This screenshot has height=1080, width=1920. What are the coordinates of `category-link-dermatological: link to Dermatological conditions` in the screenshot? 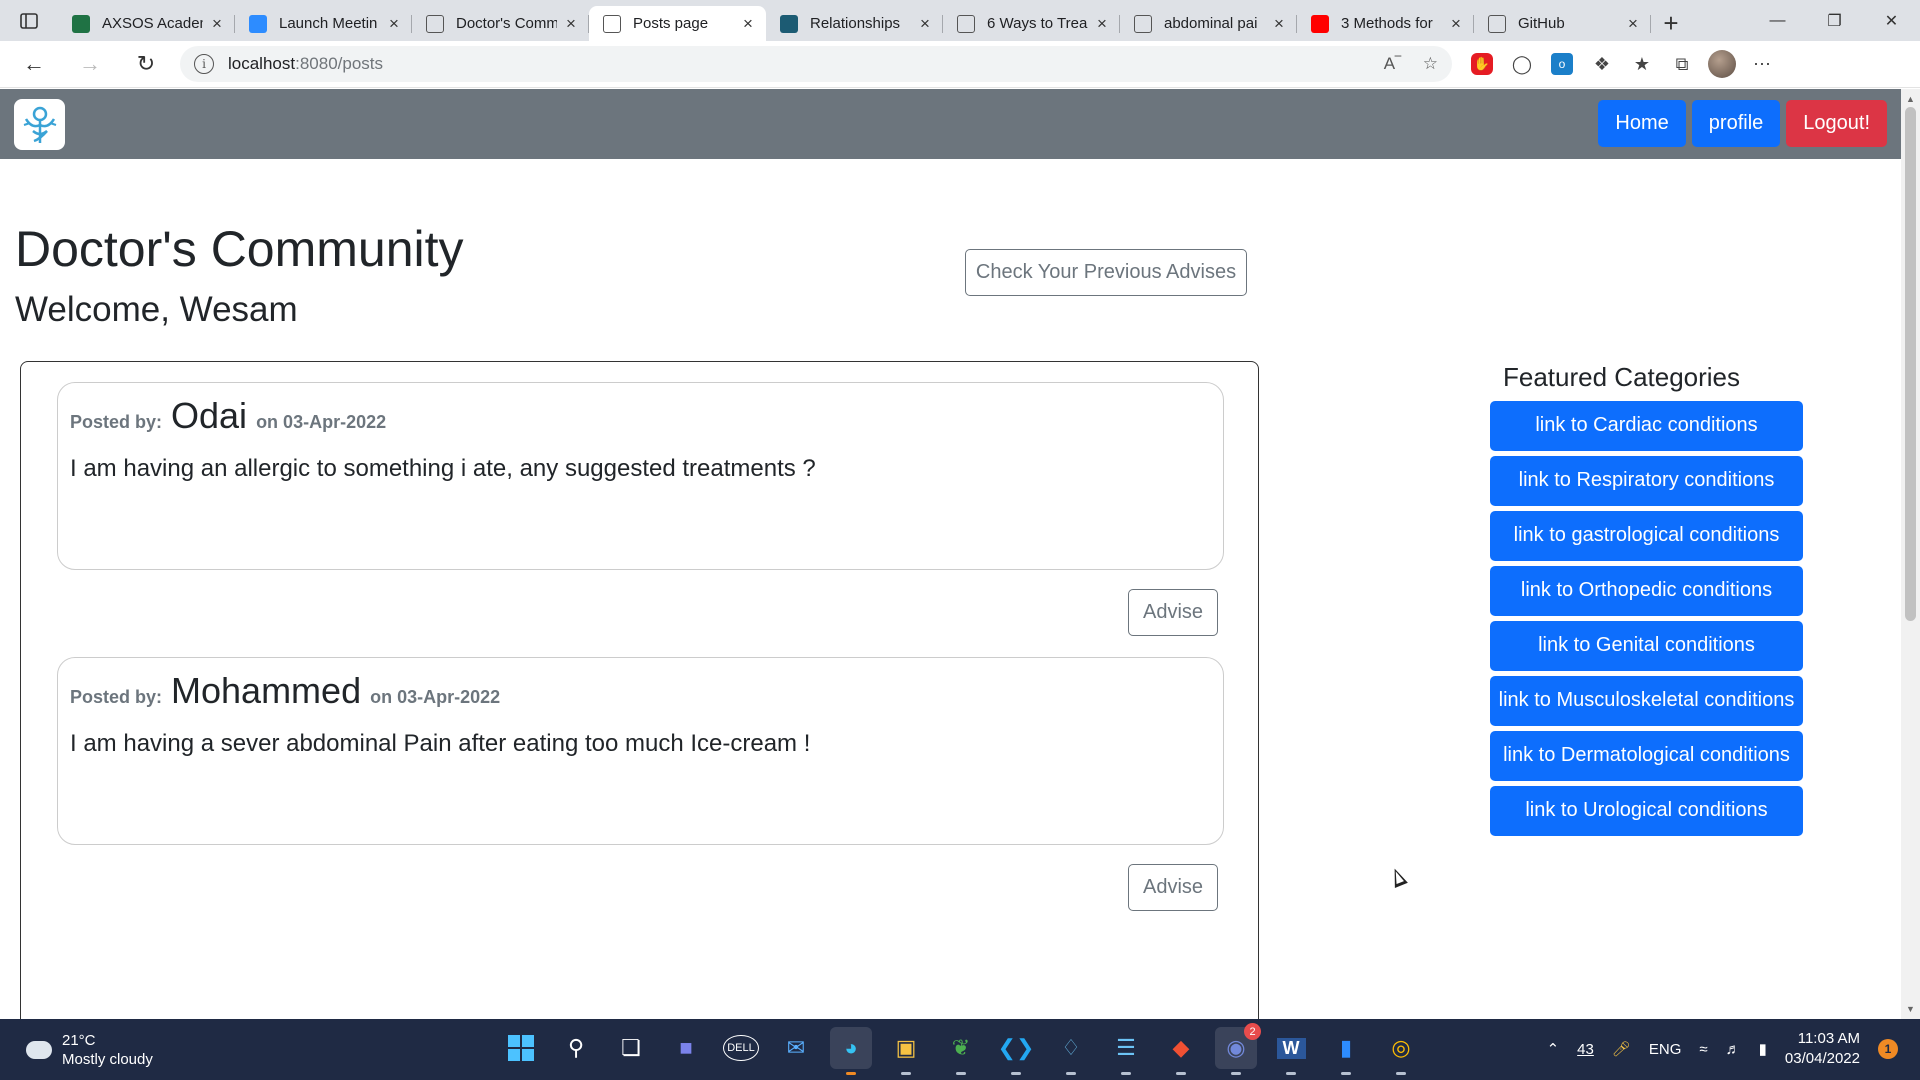 It's located at (1646, 756).